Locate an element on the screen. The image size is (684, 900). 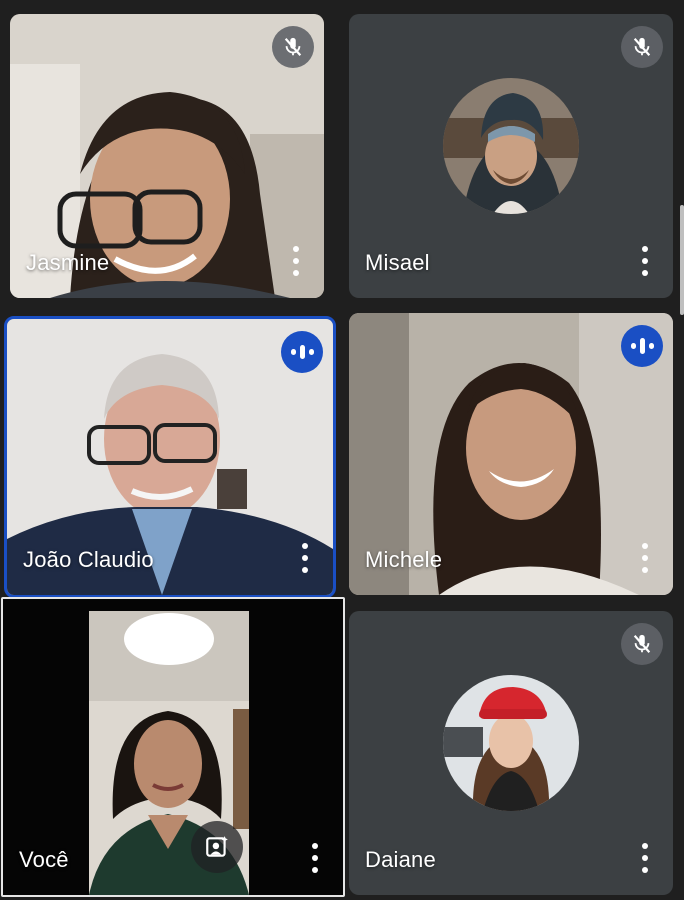
participant-name: João Claudio is located at coordinates (88, 559).